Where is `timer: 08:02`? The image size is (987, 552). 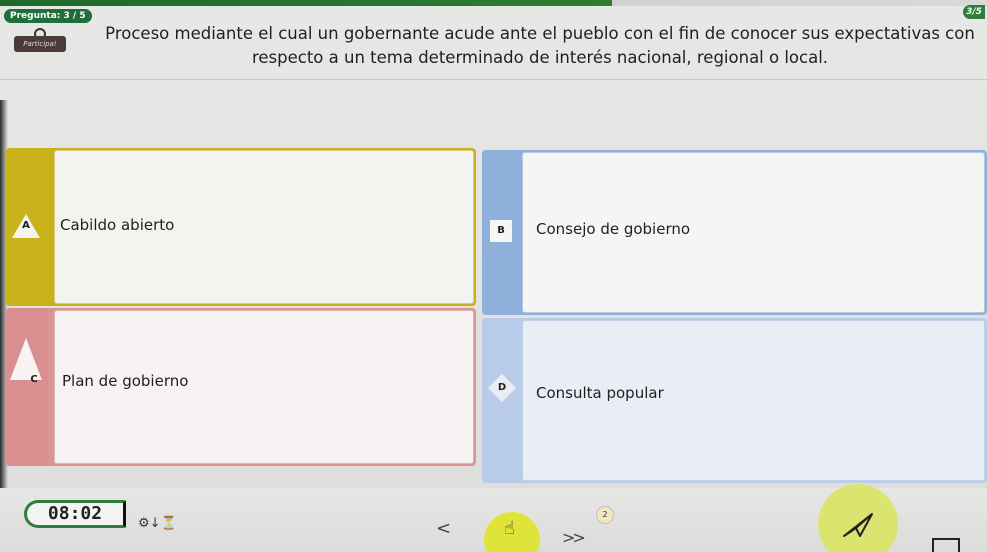 timer: 08:02 is located at coordinates (75, 514).